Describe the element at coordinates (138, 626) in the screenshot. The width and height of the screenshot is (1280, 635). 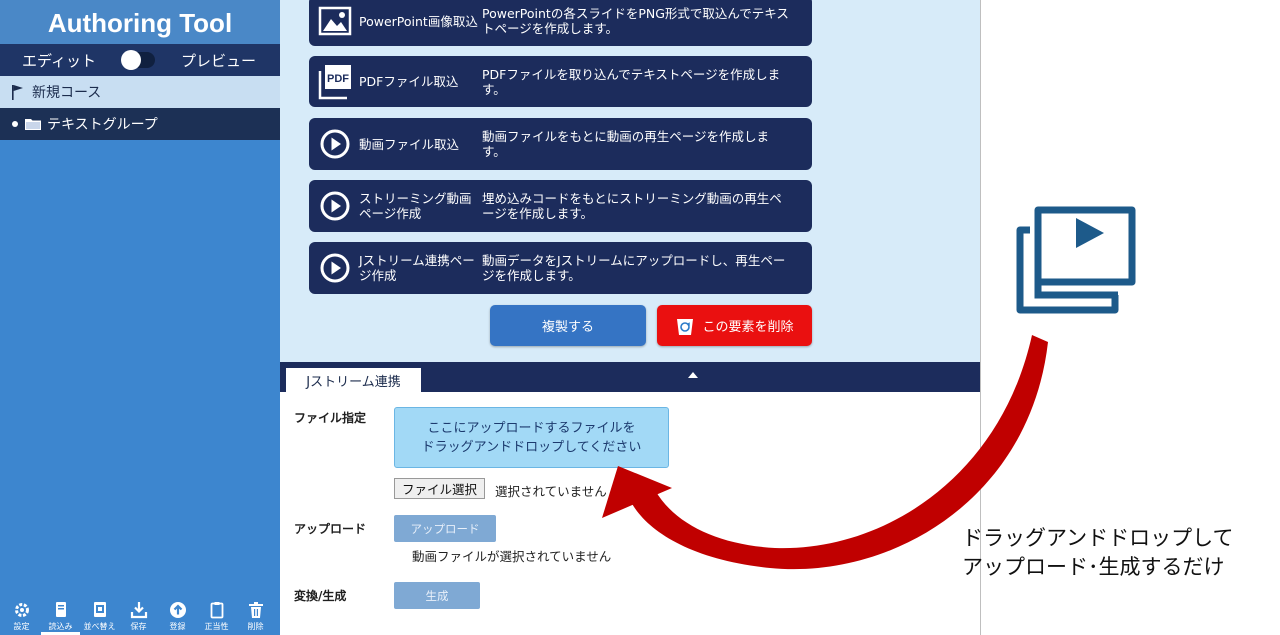
I see `tool-label: 保存` at that location.